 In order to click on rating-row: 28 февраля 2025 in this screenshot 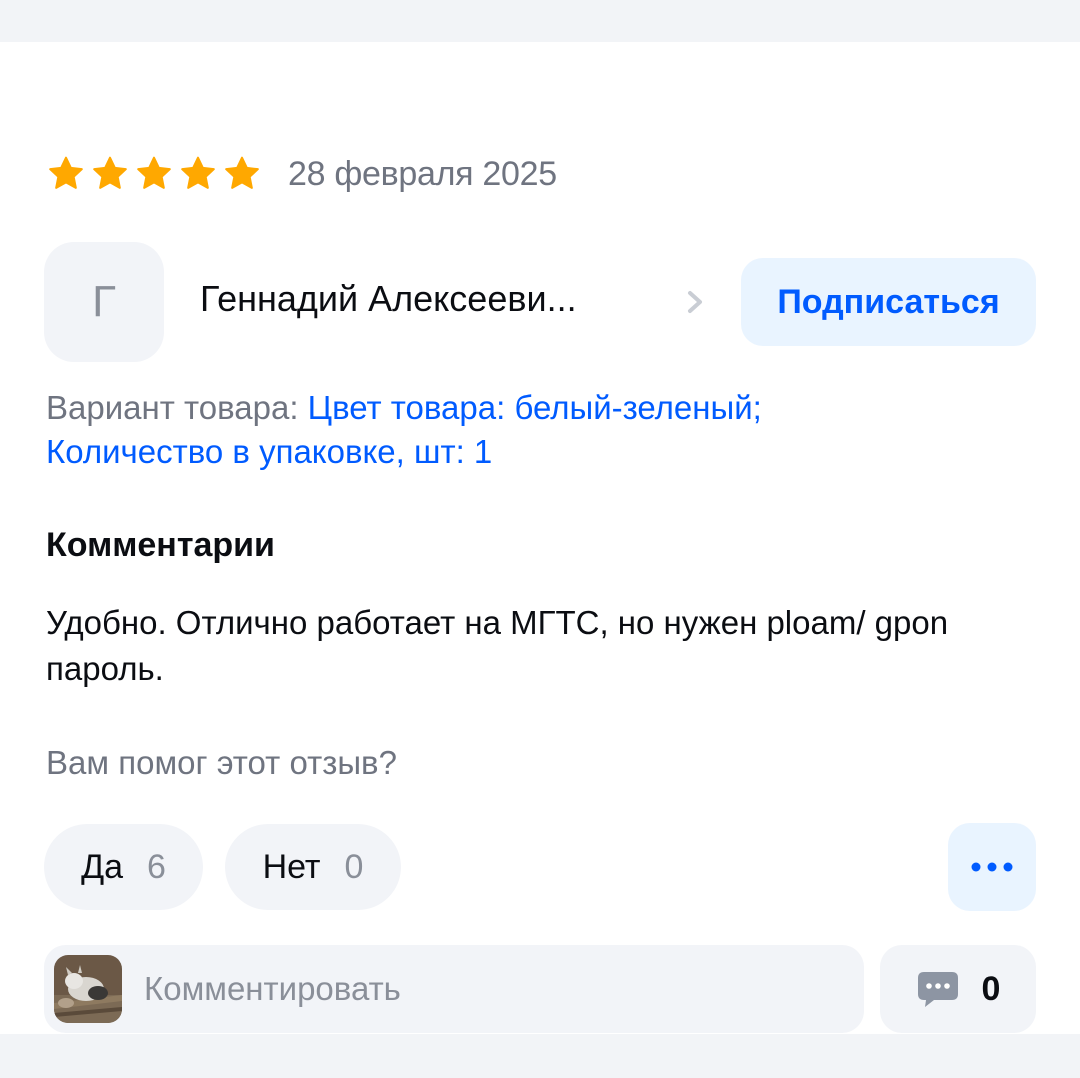, I will do `click(301, 174)`.